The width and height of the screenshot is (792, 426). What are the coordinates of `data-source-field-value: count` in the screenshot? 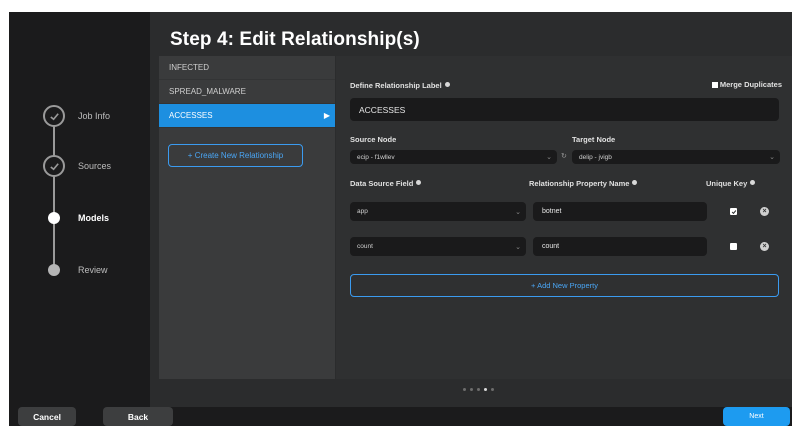 It's located at (365, 246).